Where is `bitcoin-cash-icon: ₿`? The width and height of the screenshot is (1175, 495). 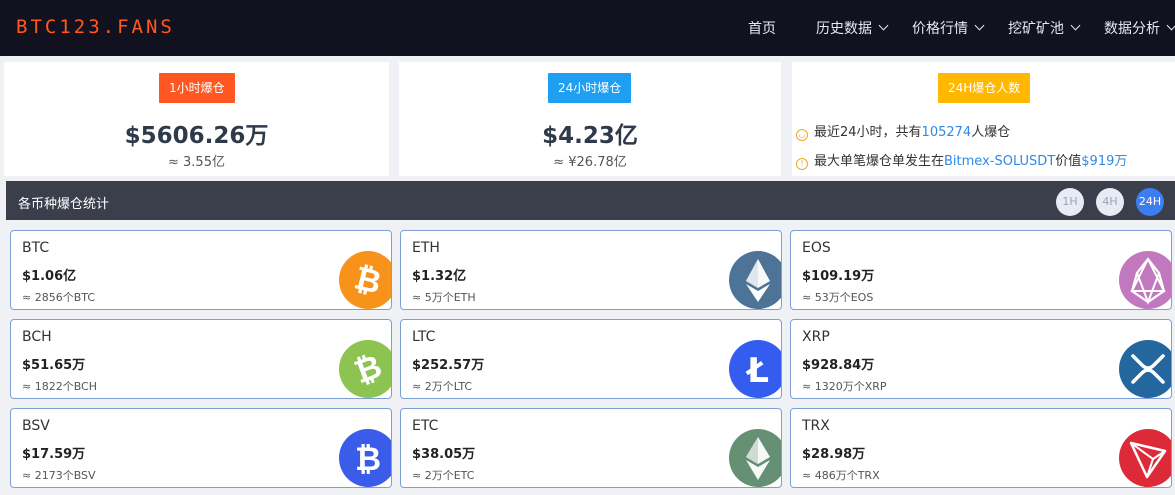 bitcoin-cash-icon: ₿ is located at coordinates (365, 369).